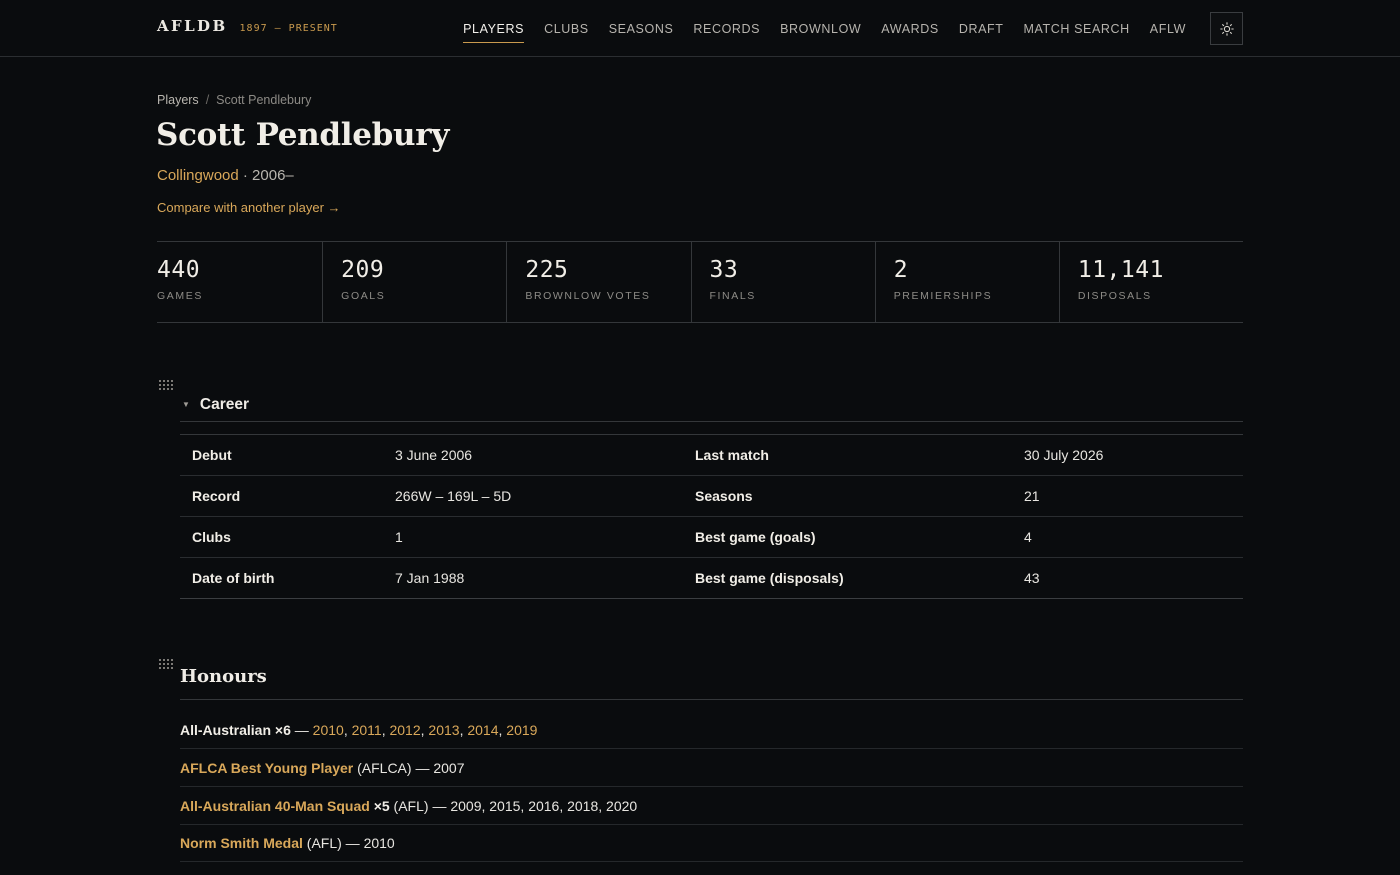 This screenshot has height=875, width=1400. Describe the element at coordinates (367, 730) in the screenshot. I see `honour-year-link: 2011` at that location.